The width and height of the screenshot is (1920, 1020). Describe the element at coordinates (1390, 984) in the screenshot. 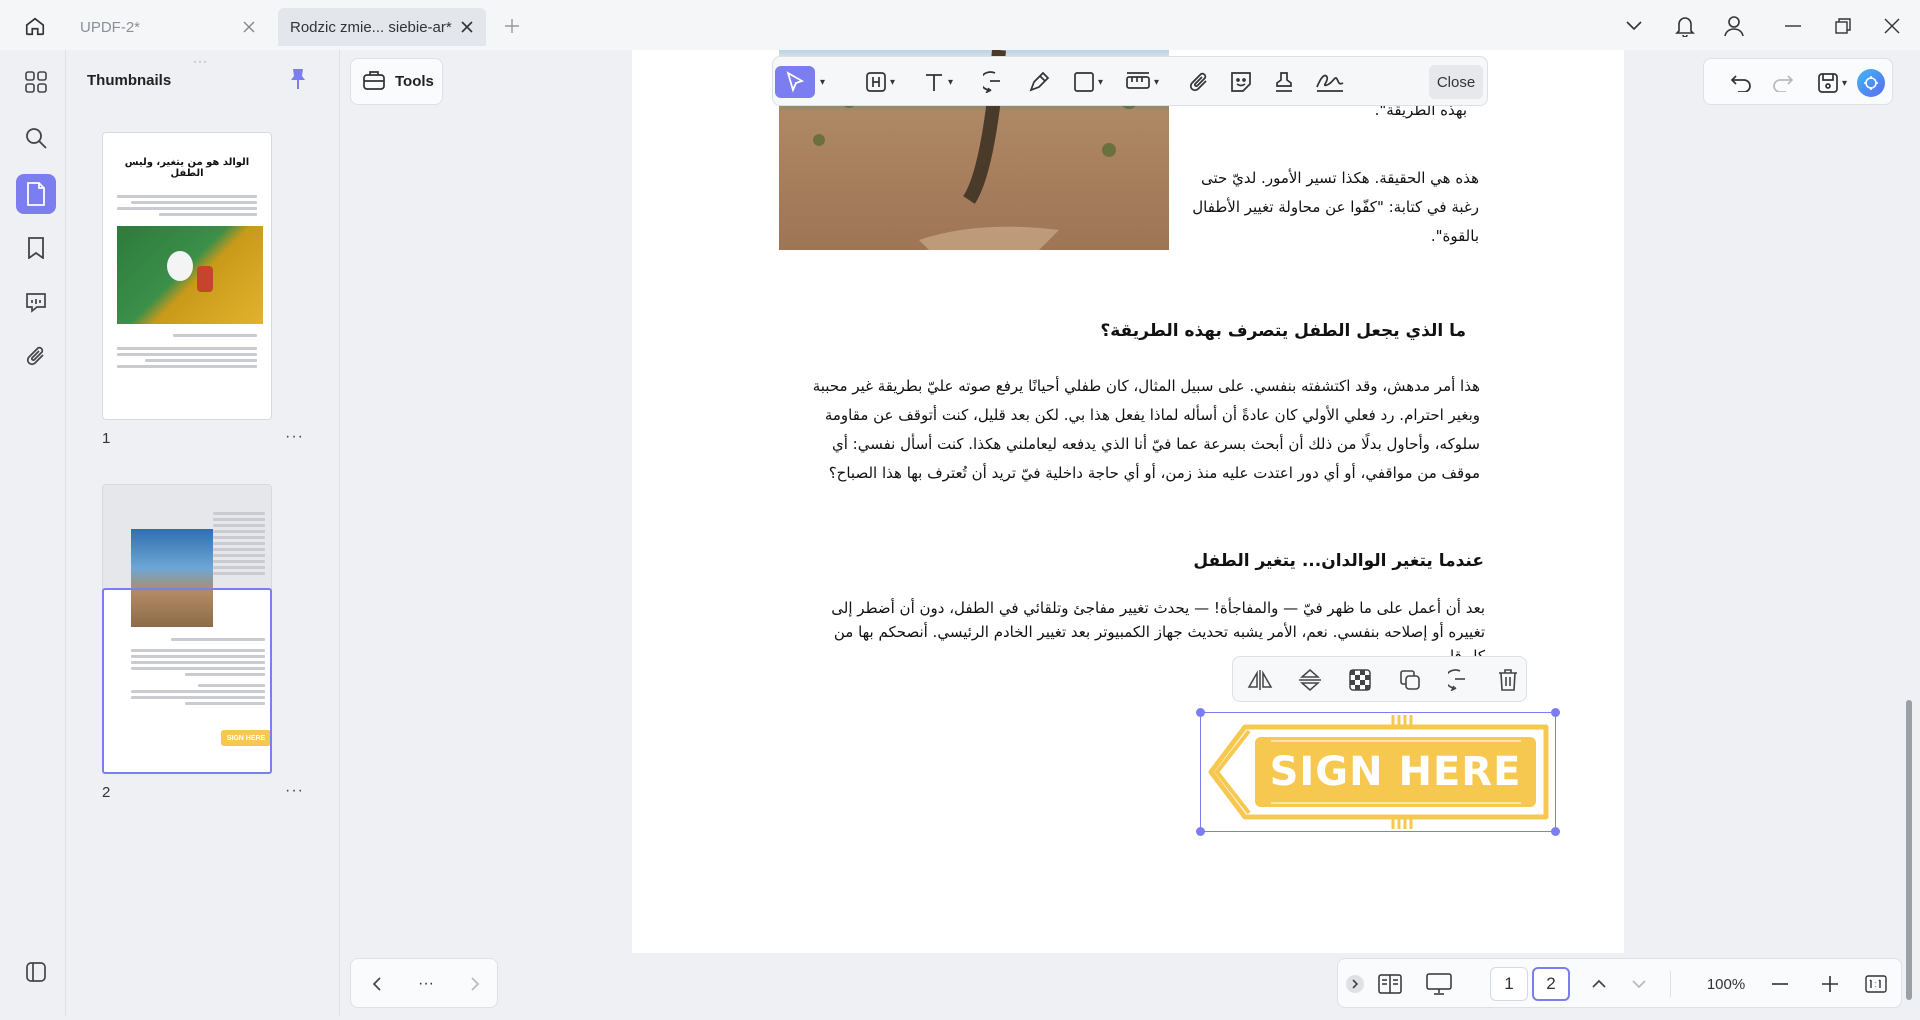

I see `page-layout-icon` at that location.